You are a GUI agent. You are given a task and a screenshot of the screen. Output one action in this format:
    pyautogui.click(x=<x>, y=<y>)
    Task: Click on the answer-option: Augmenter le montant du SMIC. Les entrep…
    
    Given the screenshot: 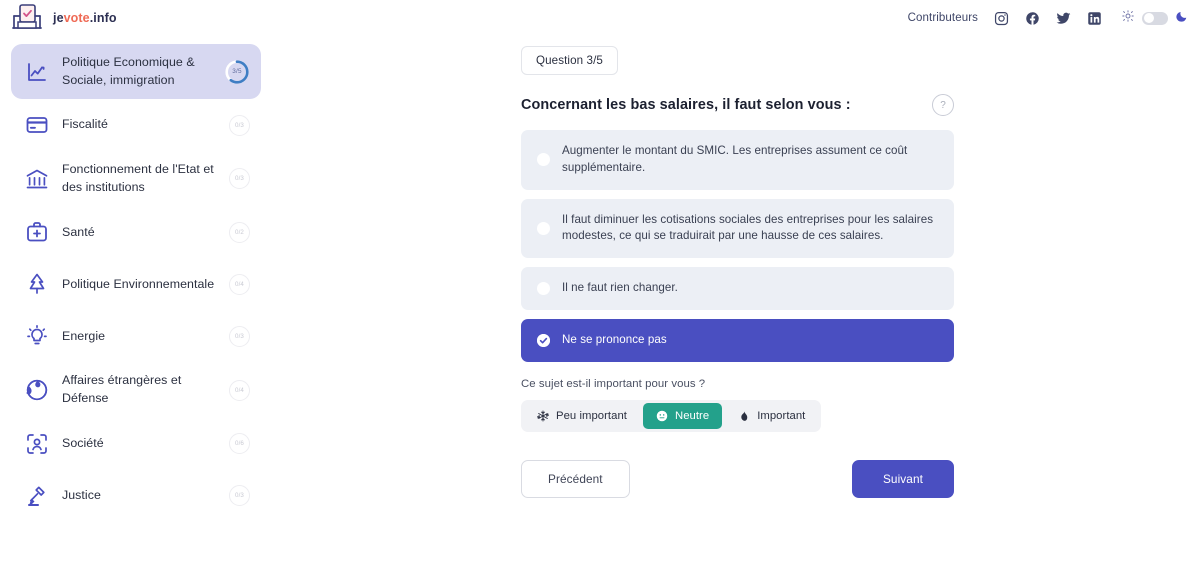 What is the action you would take?
    pyautogui.click(x=737, y=160)
    